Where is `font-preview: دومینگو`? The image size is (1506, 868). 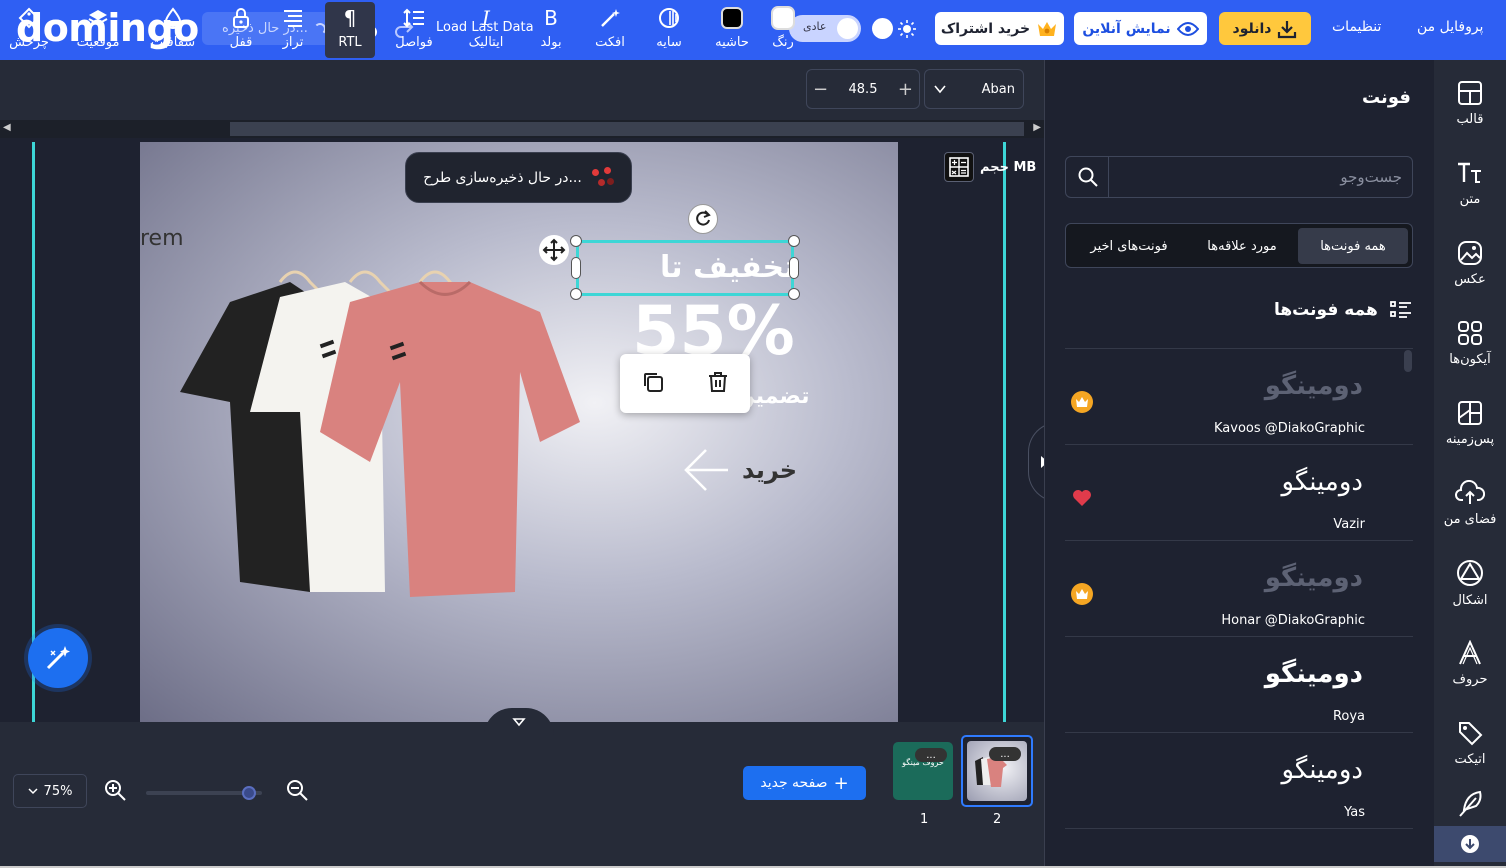 font-preview: دومینگو is located at coordinates (1322, 482).